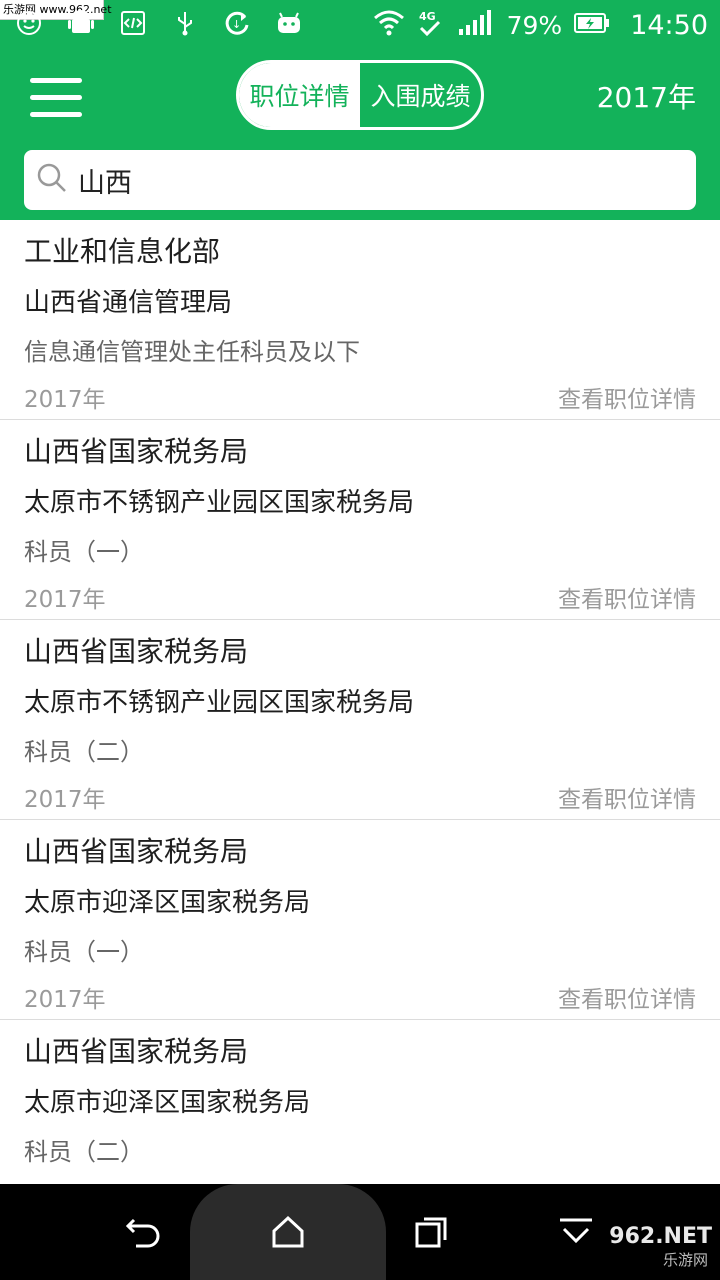  I want to click on app-bar: 职位详情 入围成绩 2017年, so click(360, 135).